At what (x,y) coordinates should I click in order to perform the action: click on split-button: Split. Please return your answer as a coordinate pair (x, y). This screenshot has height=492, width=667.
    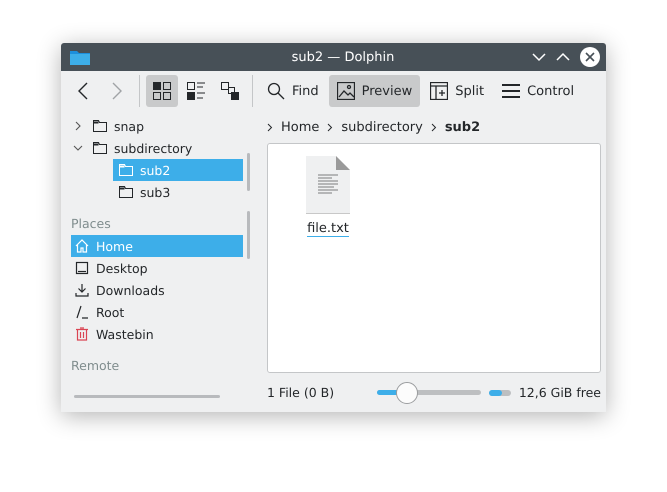
    Looking at the image, I should click on (457, 91).